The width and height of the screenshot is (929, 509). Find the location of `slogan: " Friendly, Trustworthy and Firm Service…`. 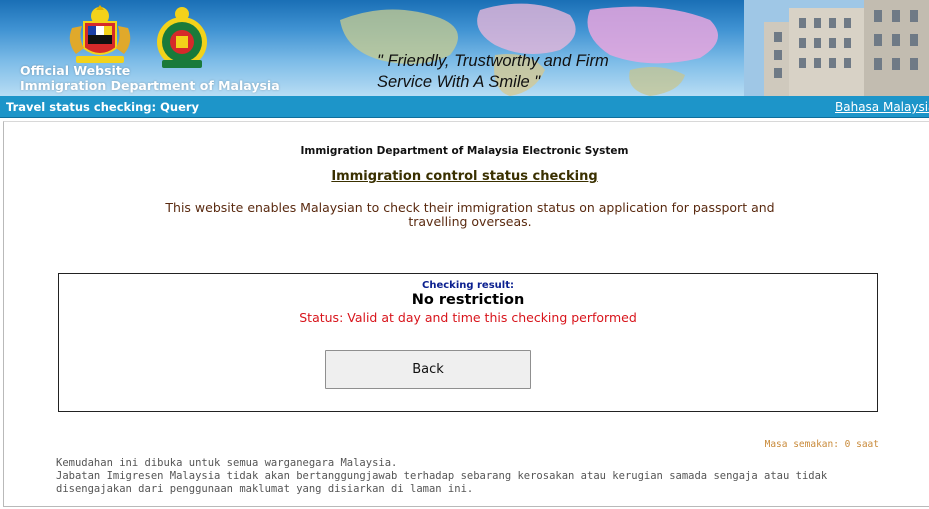

slogan: " Friendly, Trustworthy and Firm Service… is located at coordinates (493, 72).